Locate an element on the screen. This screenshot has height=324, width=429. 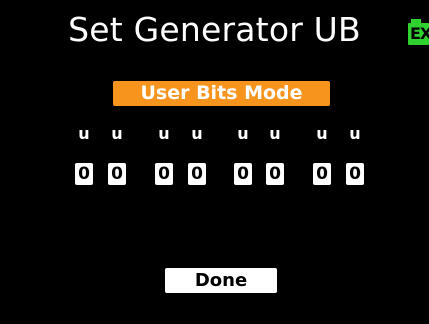
done-button: Done is located at coordinates (221, 280).